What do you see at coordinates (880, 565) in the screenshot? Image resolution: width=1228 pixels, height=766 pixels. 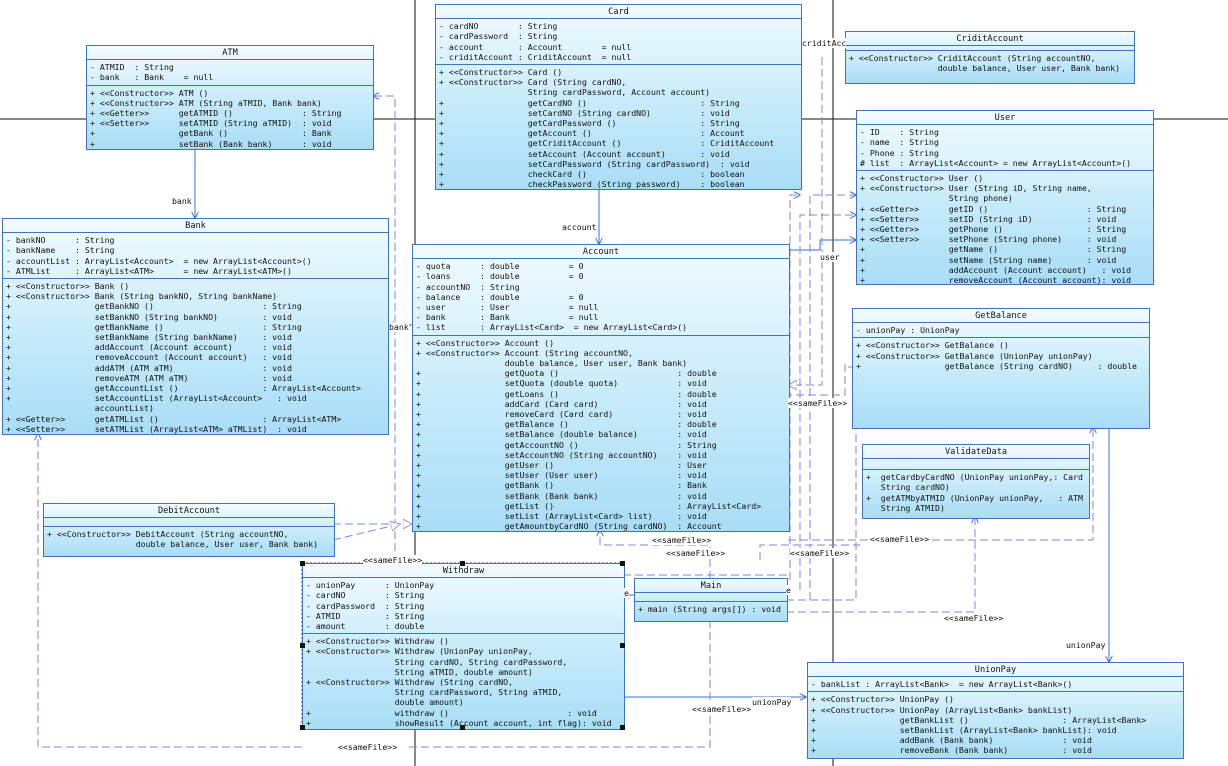 I see `dep-main-validate` at bounding box center [880, 565].